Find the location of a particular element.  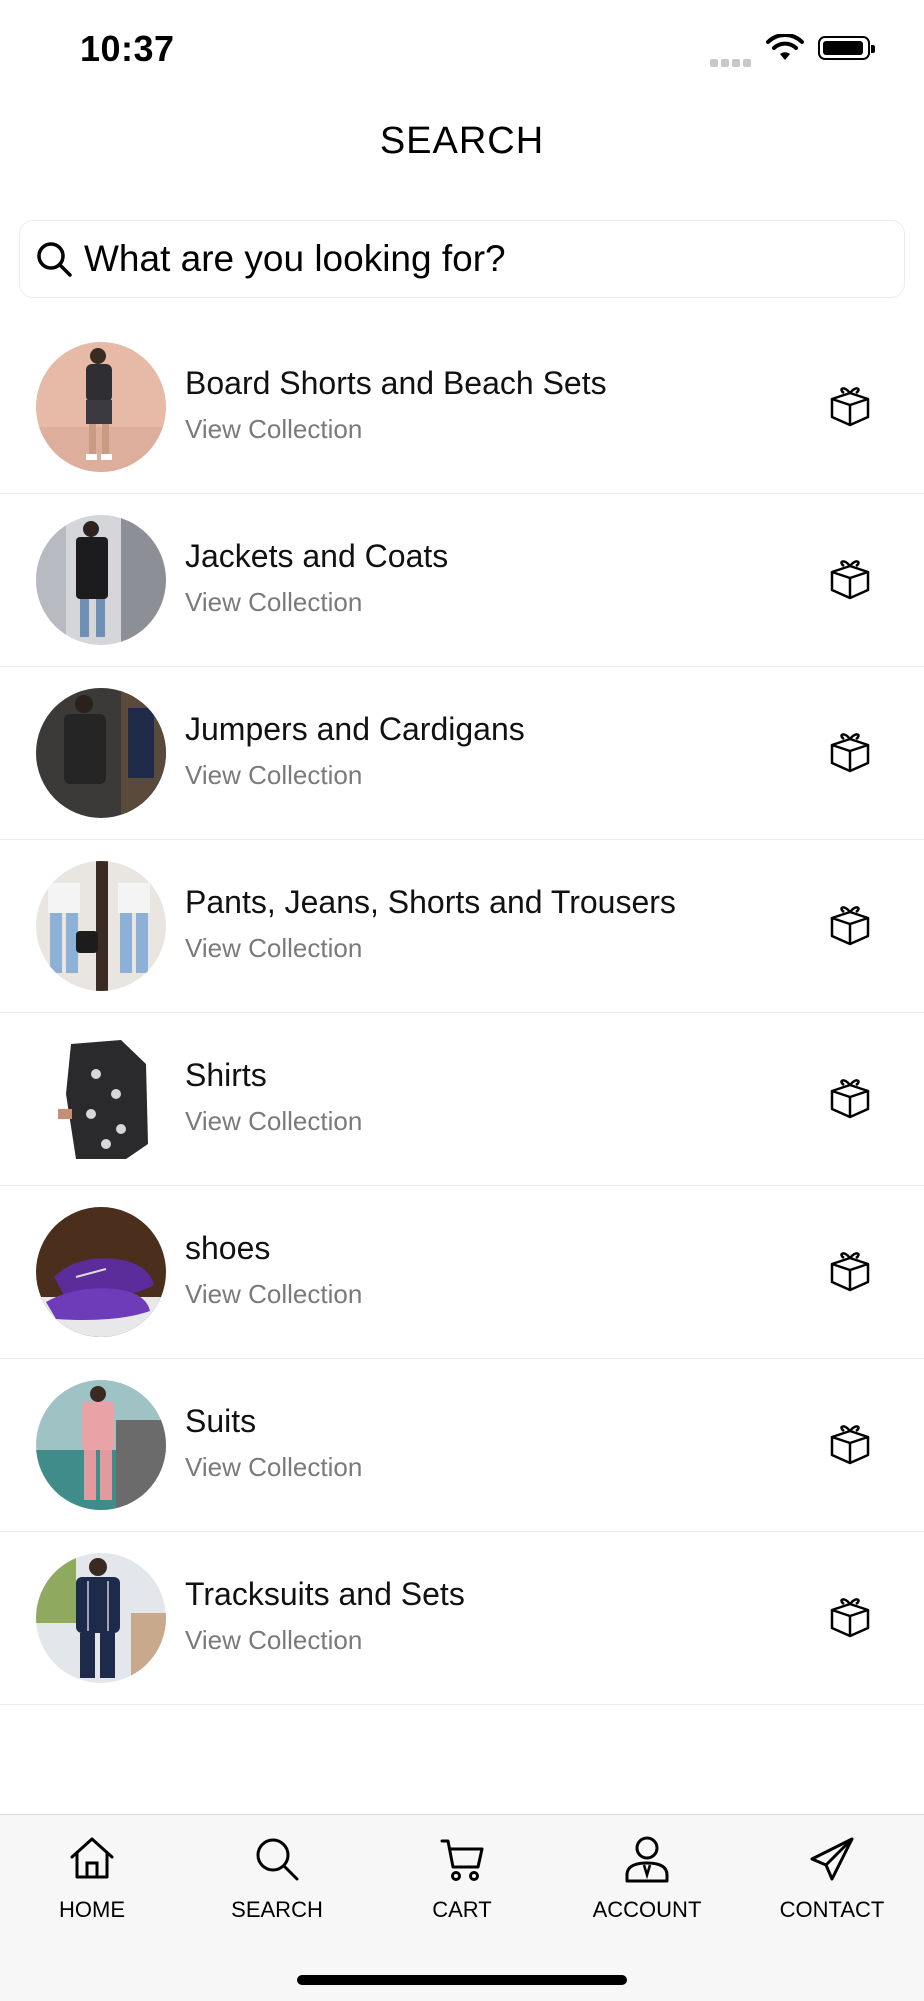

tab-search: SEARCH is located at coordinates (277, 1875).